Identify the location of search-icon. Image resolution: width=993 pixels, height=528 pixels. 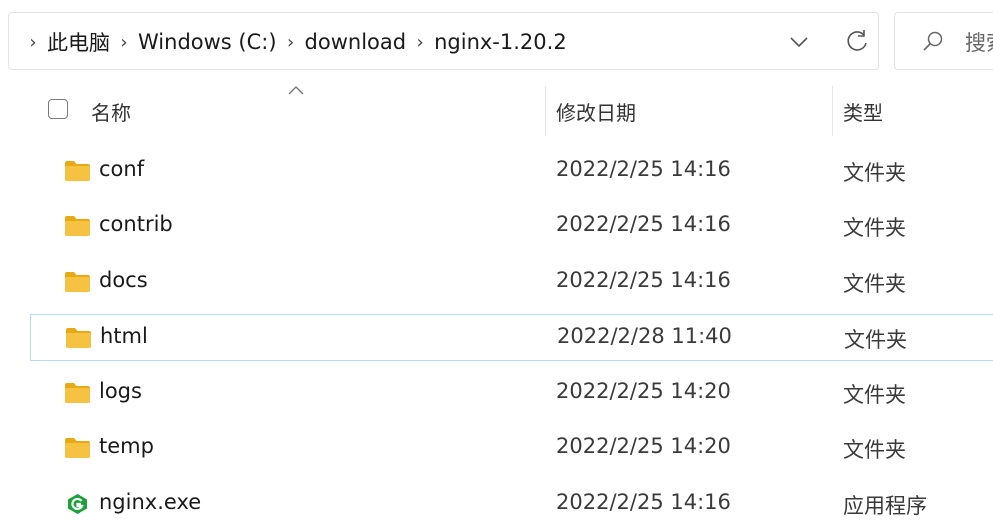
(933, 41).